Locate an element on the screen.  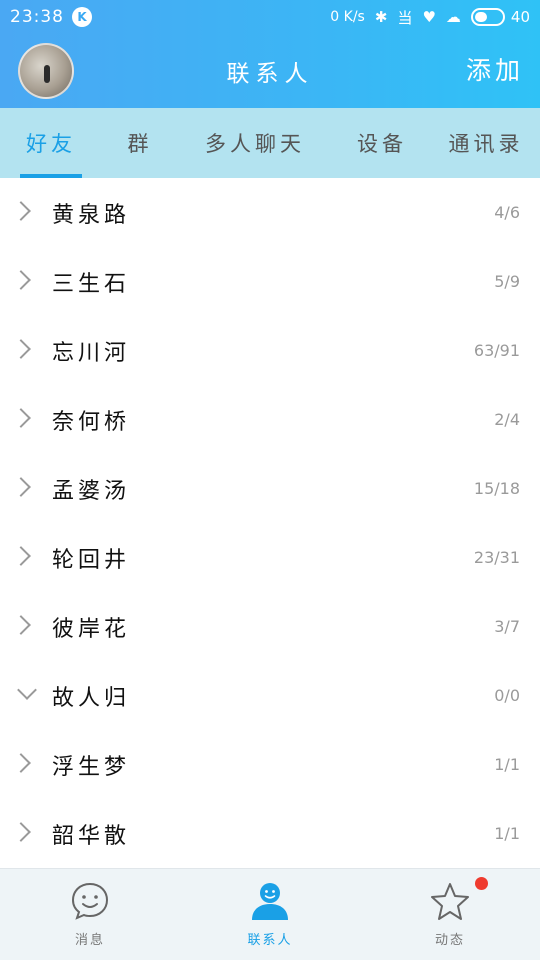
group-row: 忘川河 63/91 is located at coordinates (270, 350).